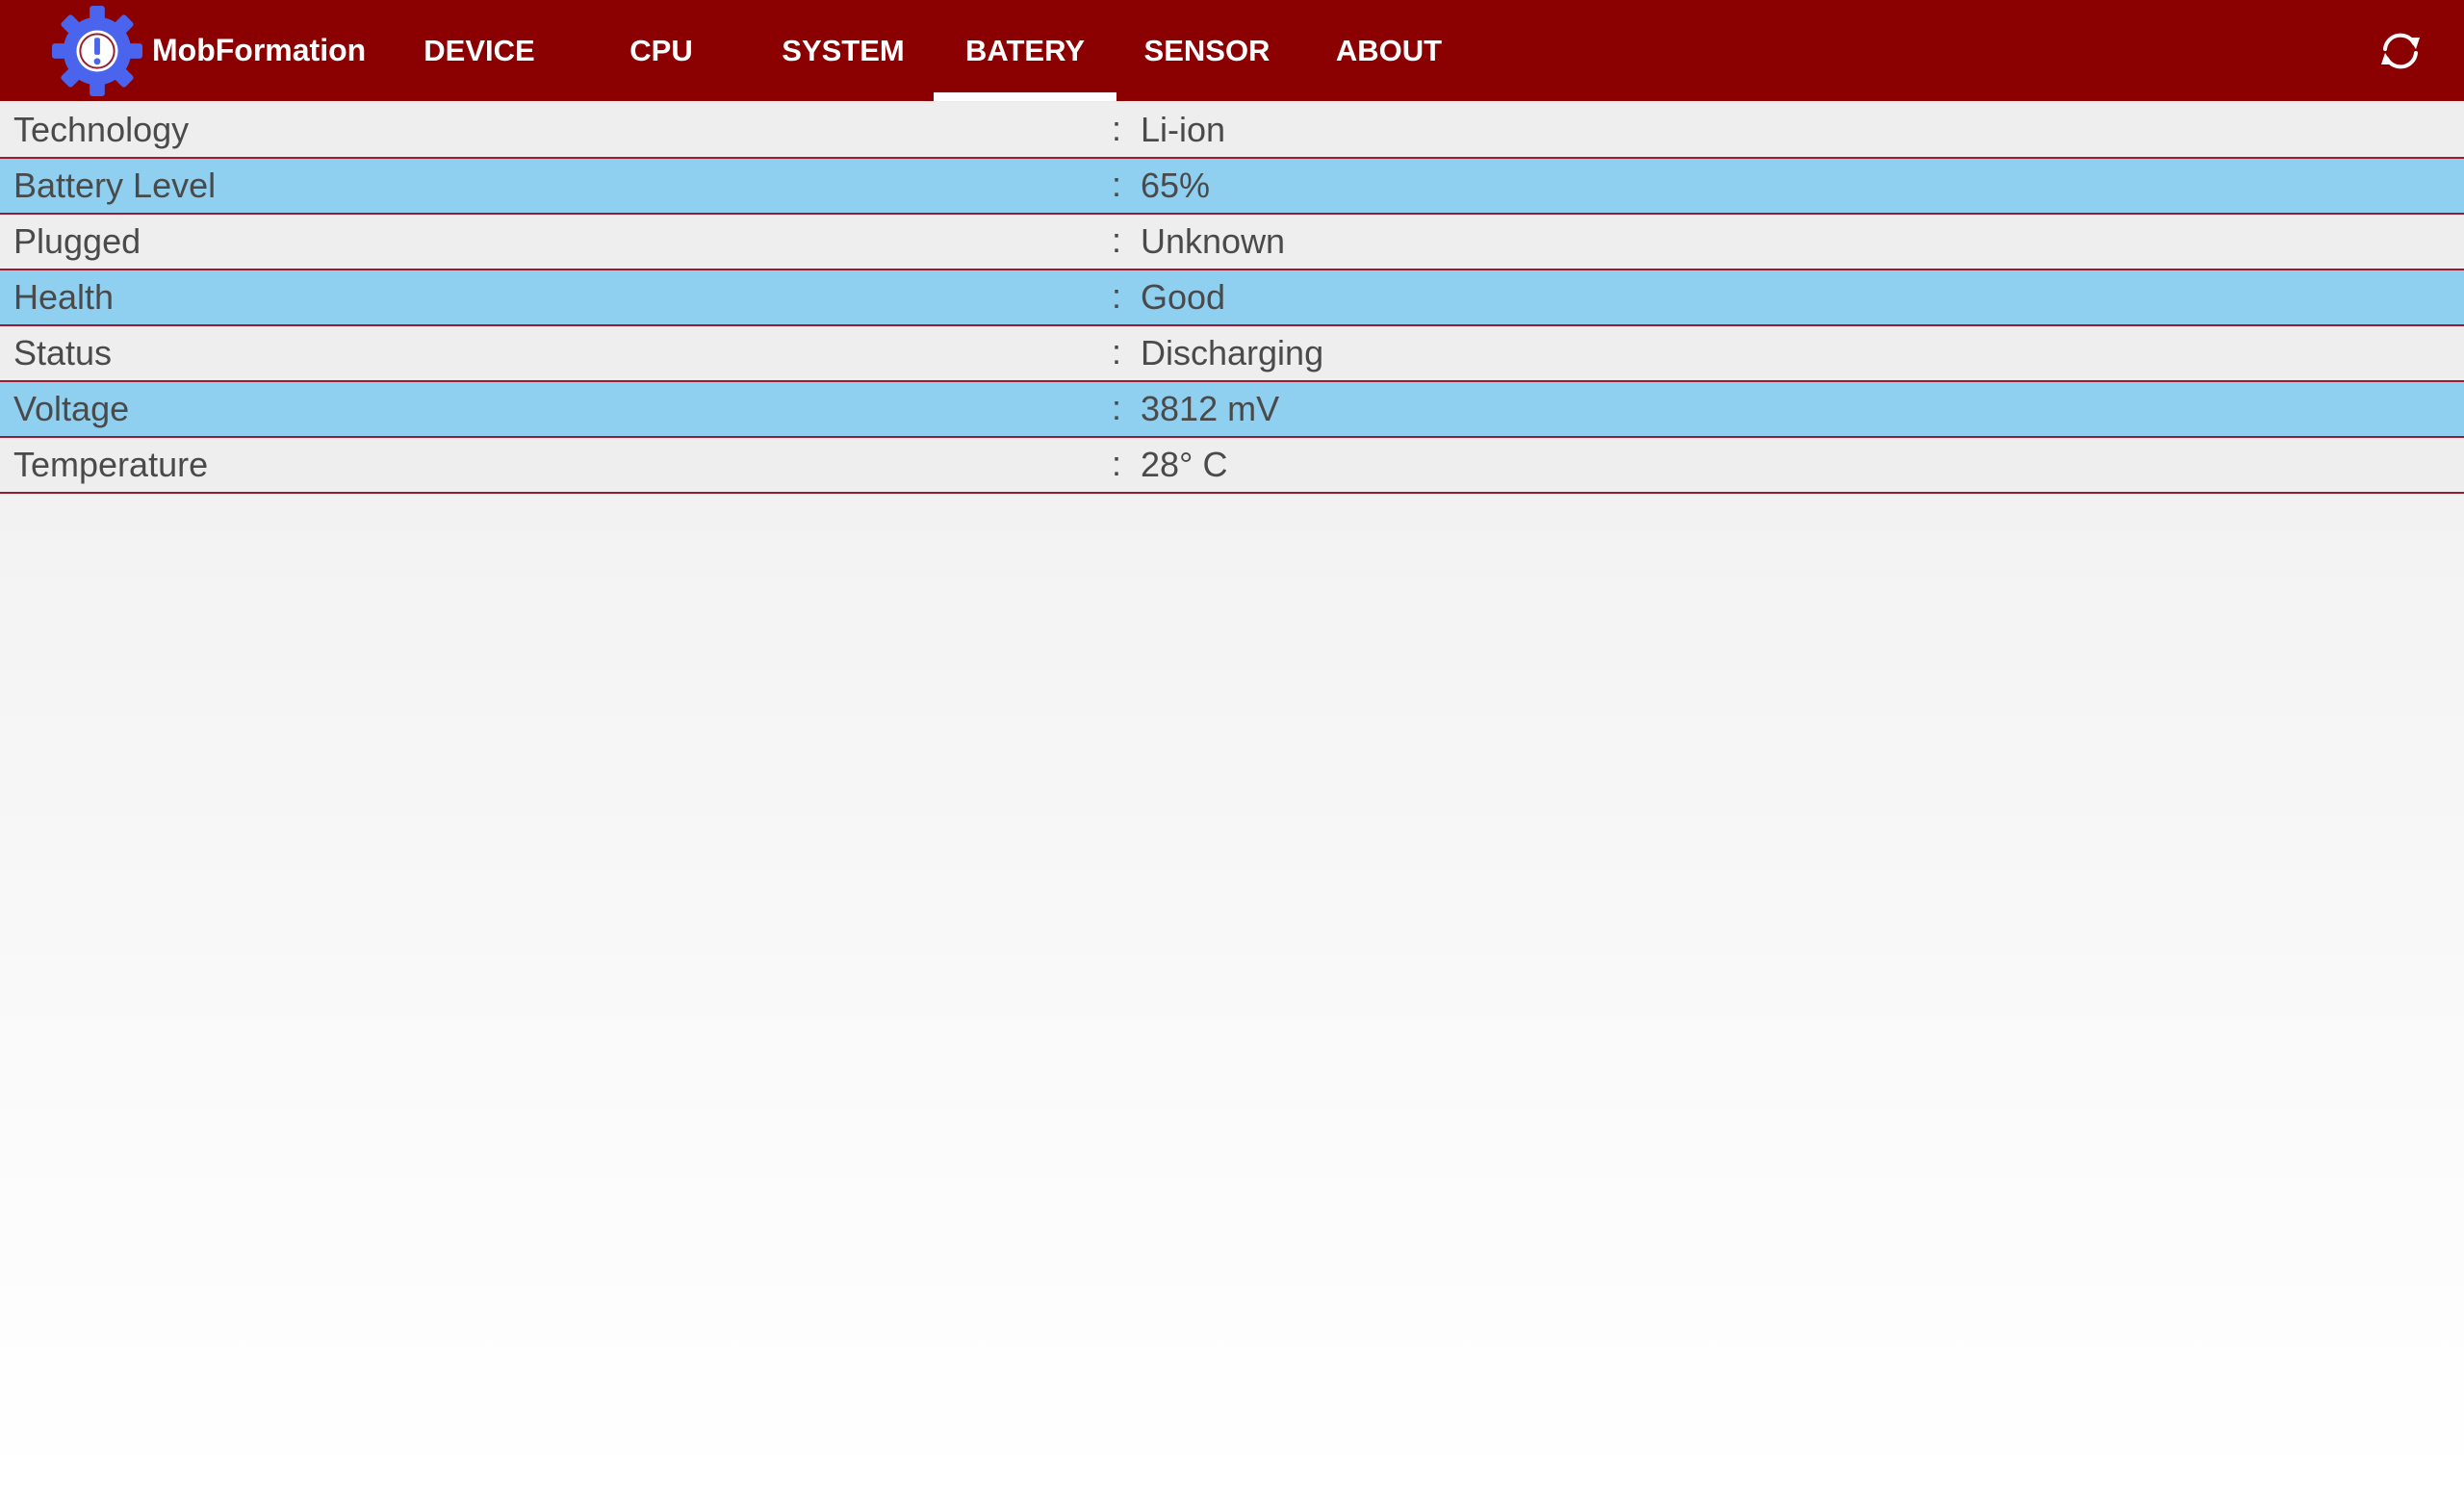  Describe the element at coordinates (843, 50) in the screenshot. I see `tab-system: SYSTEM` at that location.